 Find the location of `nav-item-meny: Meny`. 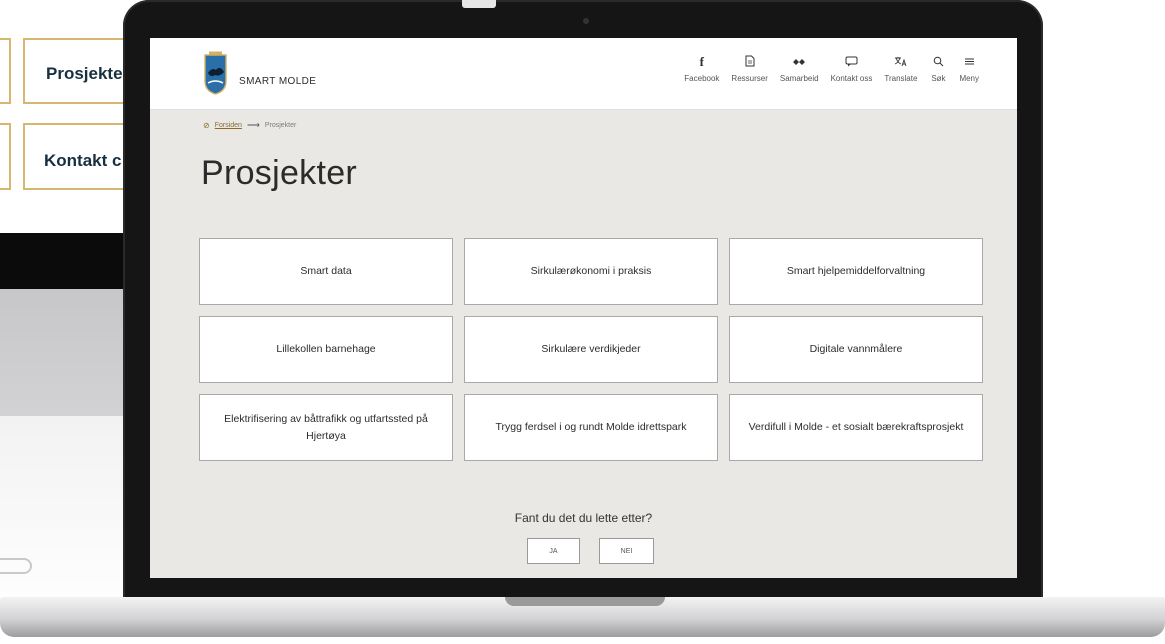

nav-item-meny: Meny is located at coordinates (969, 68).